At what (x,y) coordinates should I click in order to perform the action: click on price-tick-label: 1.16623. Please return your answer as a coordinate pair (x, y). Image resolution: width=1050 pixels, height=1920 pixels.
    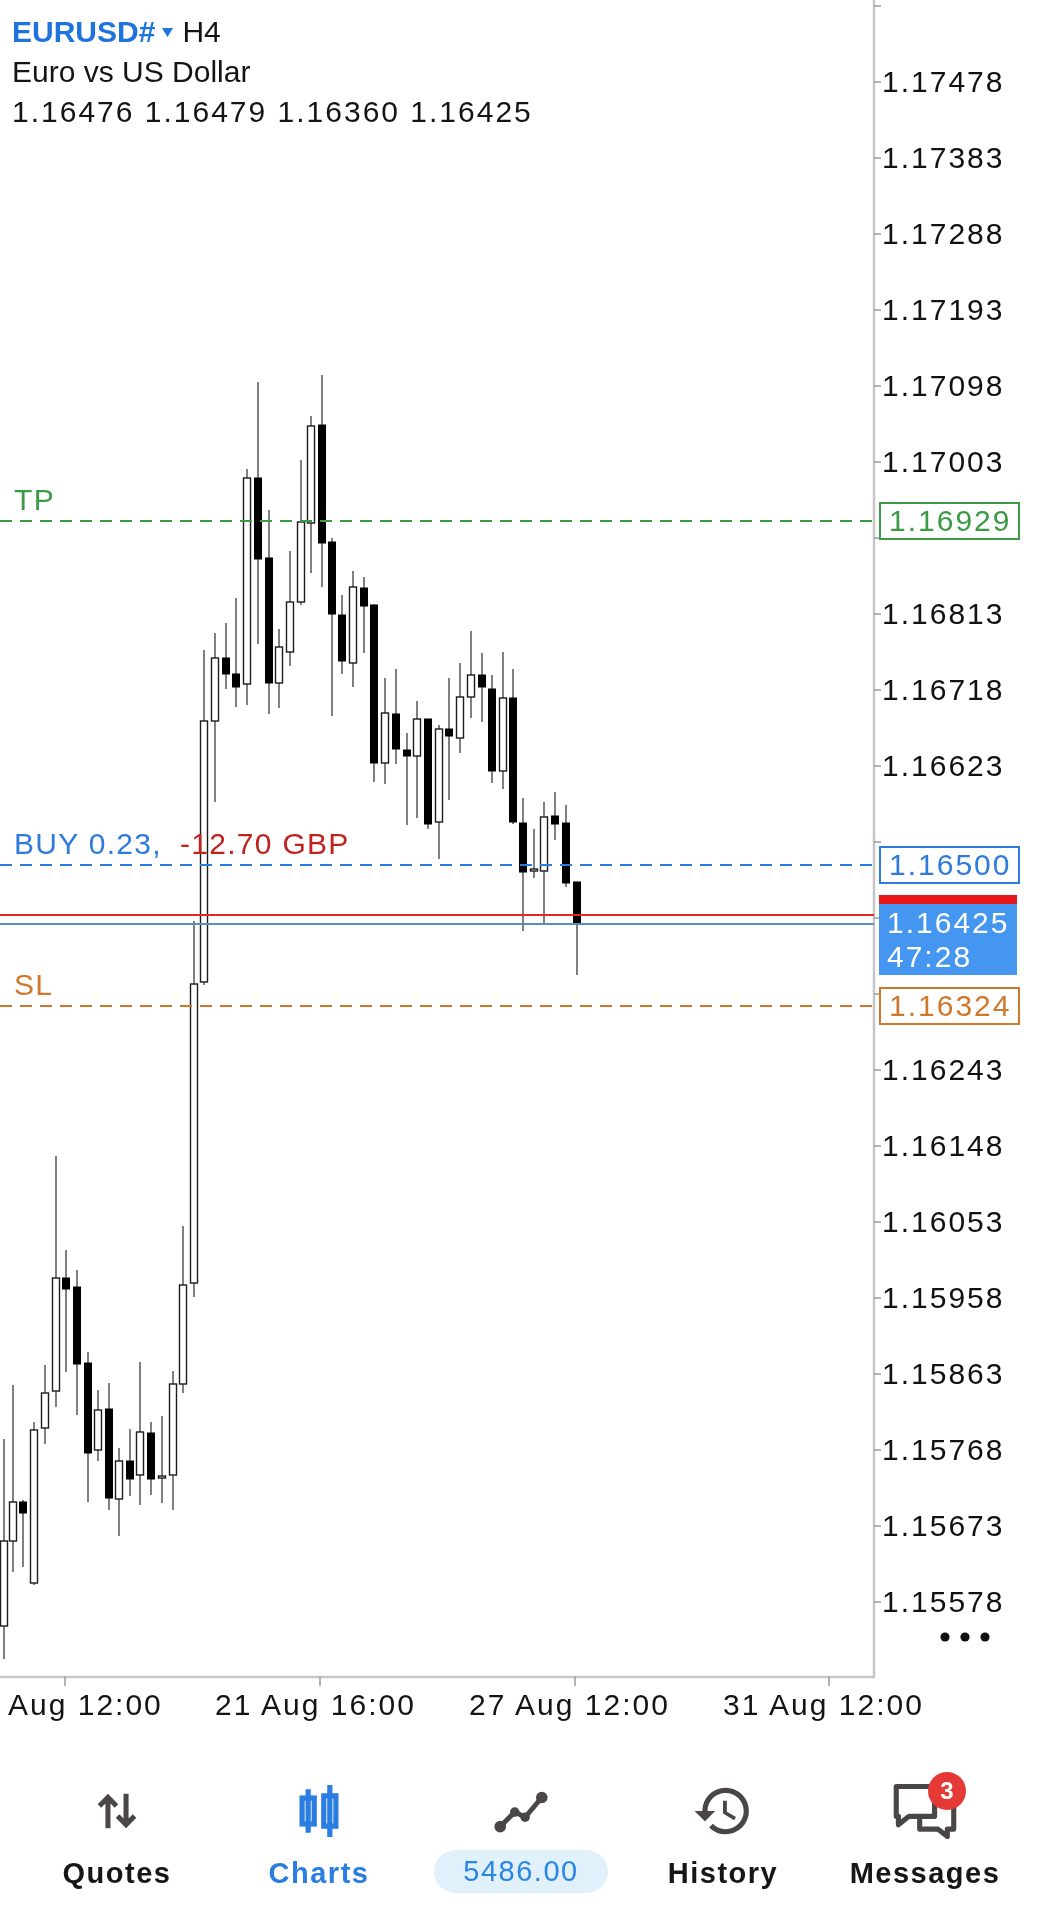
    Looking at the image, I should click on (943, 766).